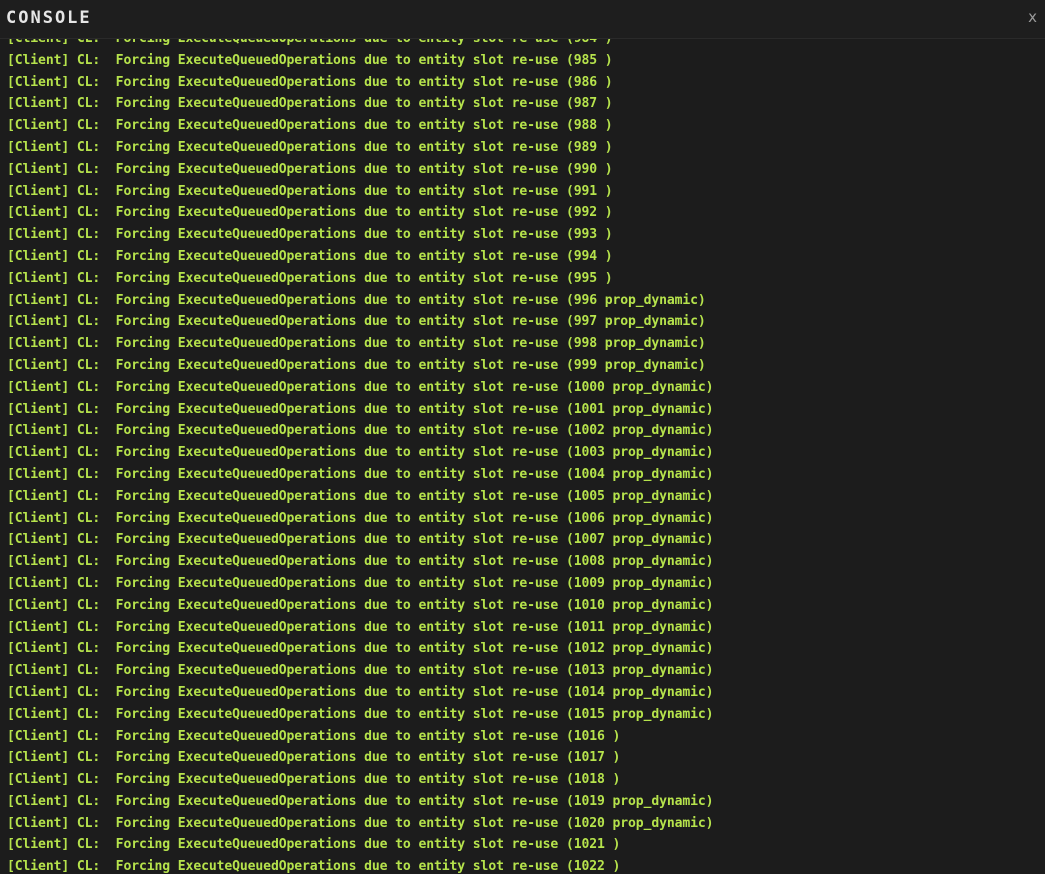 This screenshot has height=874, width=1045. Describe the element at coordinates (522, 19) in the screenshot. I see `console-titlebar: CONSOLE x` at that location.